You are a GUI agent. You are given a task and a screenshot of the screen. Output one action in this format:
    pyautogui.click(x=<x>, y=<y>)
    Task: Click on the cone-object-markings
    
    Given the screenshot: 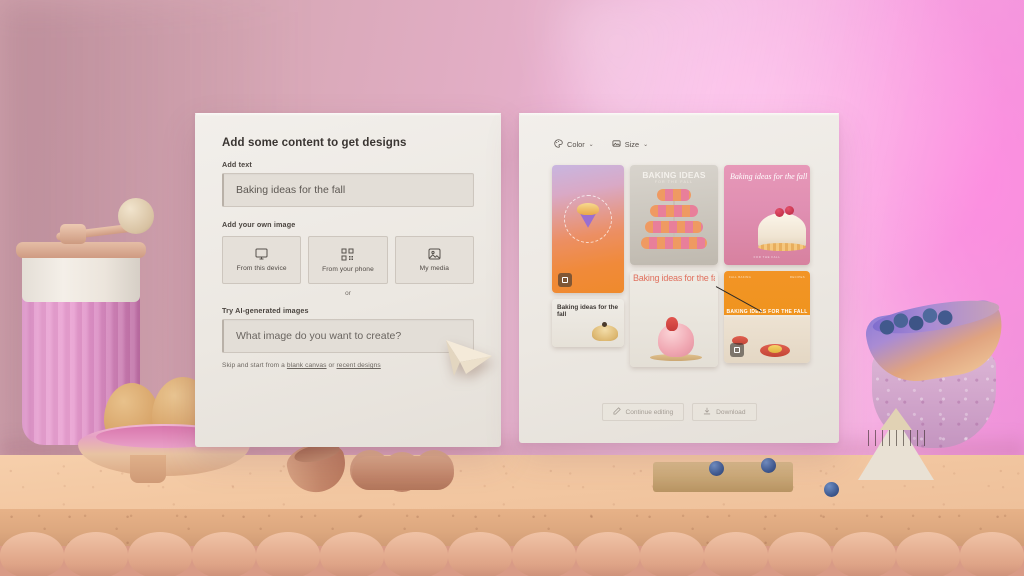 What is the action you would take?
    pyautogui.click(x=897, y=438)
    